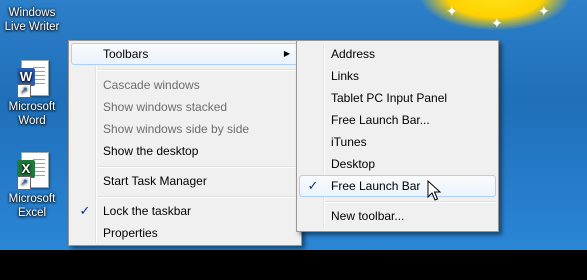 This screenshot has height=280, width=587. I want to click on menu-item-properties: Properties, so click(185, 233).